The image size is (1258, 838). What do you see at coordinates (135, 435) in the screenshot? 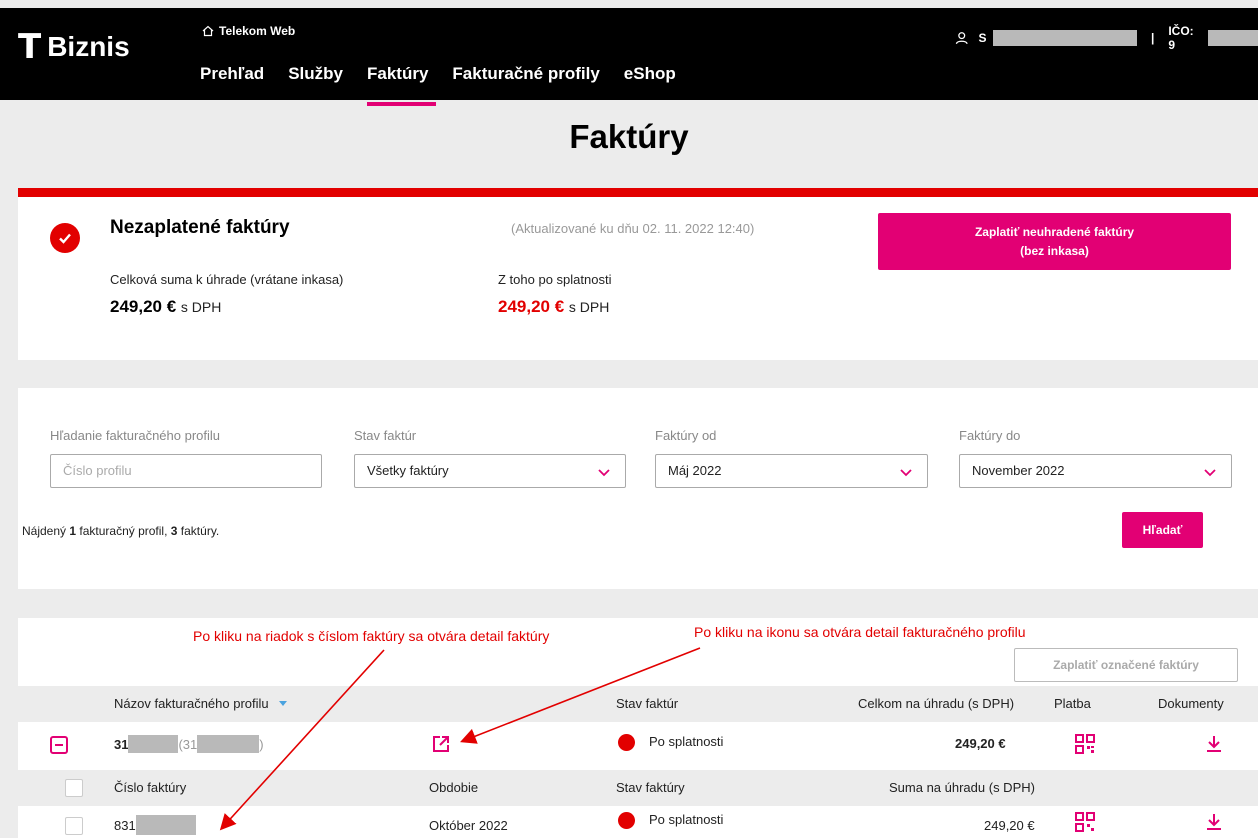
I see `profile-search-label: Hľadanie fakturačného profilu` at bounding box center [135, 435].